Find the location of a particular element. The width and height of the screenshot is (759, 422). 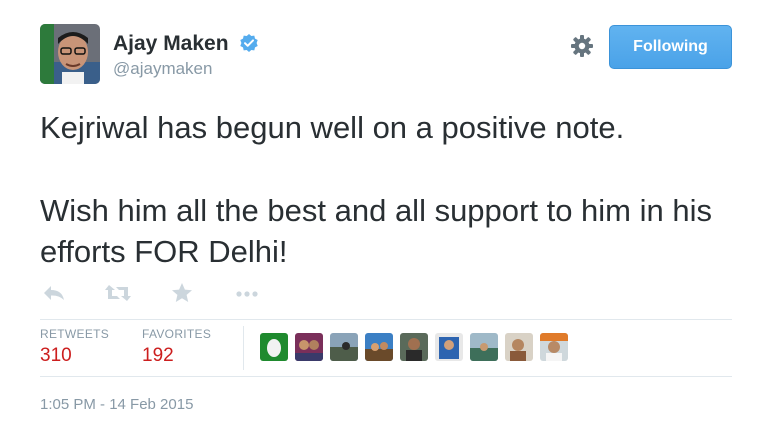

author-name: Ajay Maken is located at coordinates (171, 44).